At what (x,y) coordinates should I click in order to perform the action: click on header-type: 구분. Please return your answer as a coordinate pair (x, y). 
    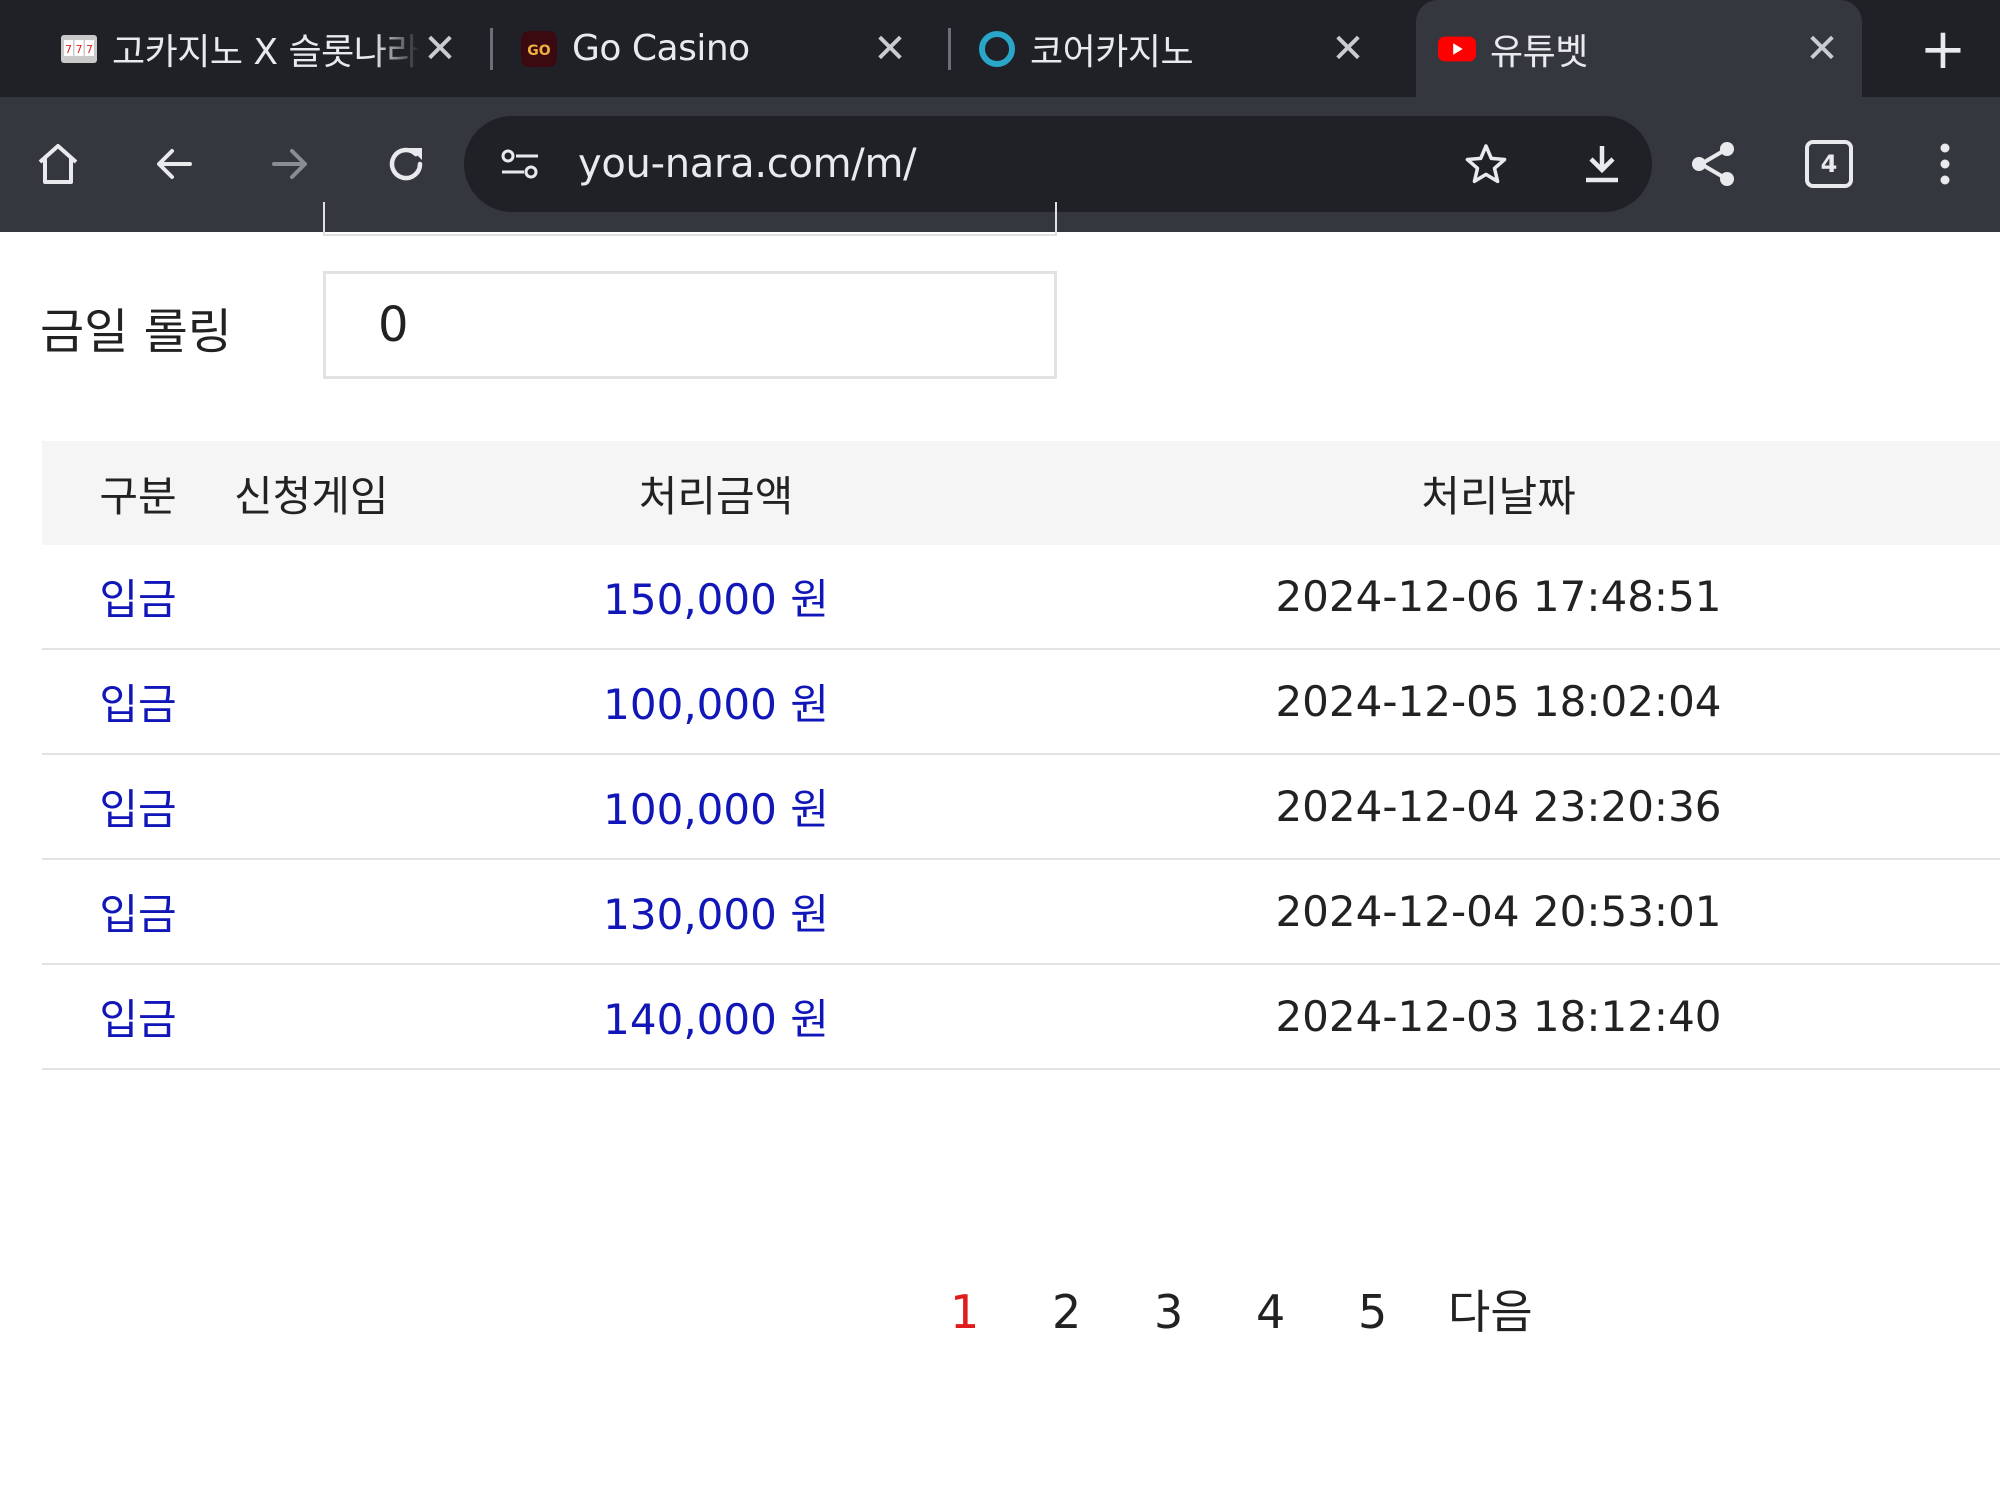
    Looking at the image, I should click on (138, 493).